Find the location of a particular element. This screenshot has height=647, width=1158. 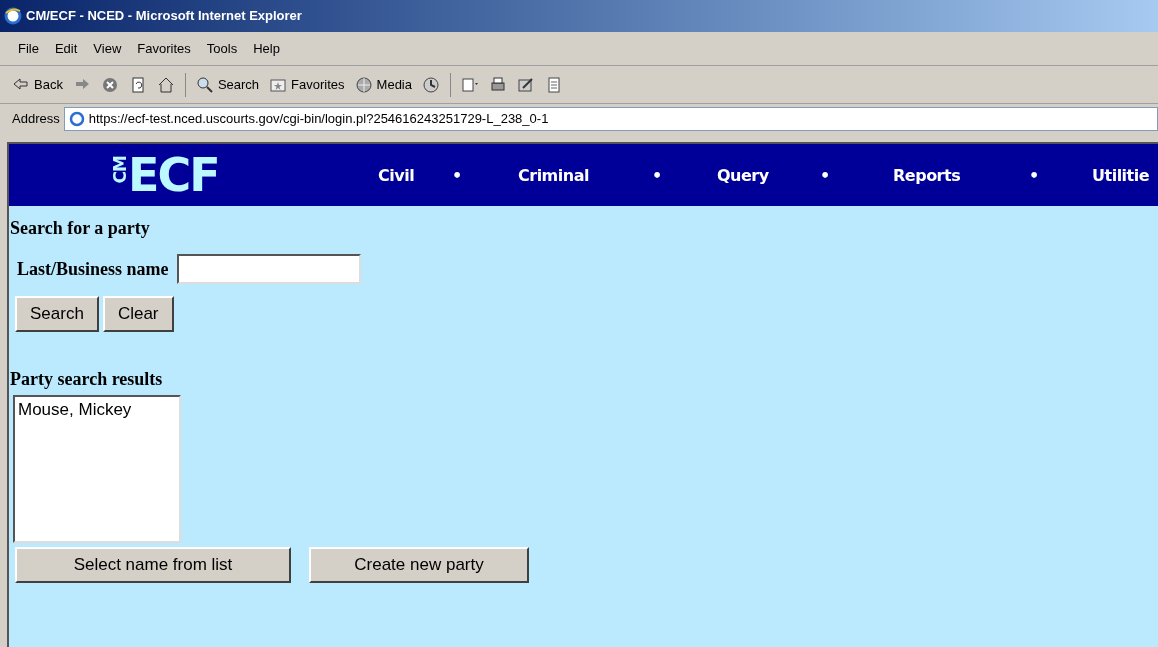

browser-icon is located at coordinates (13, 16).